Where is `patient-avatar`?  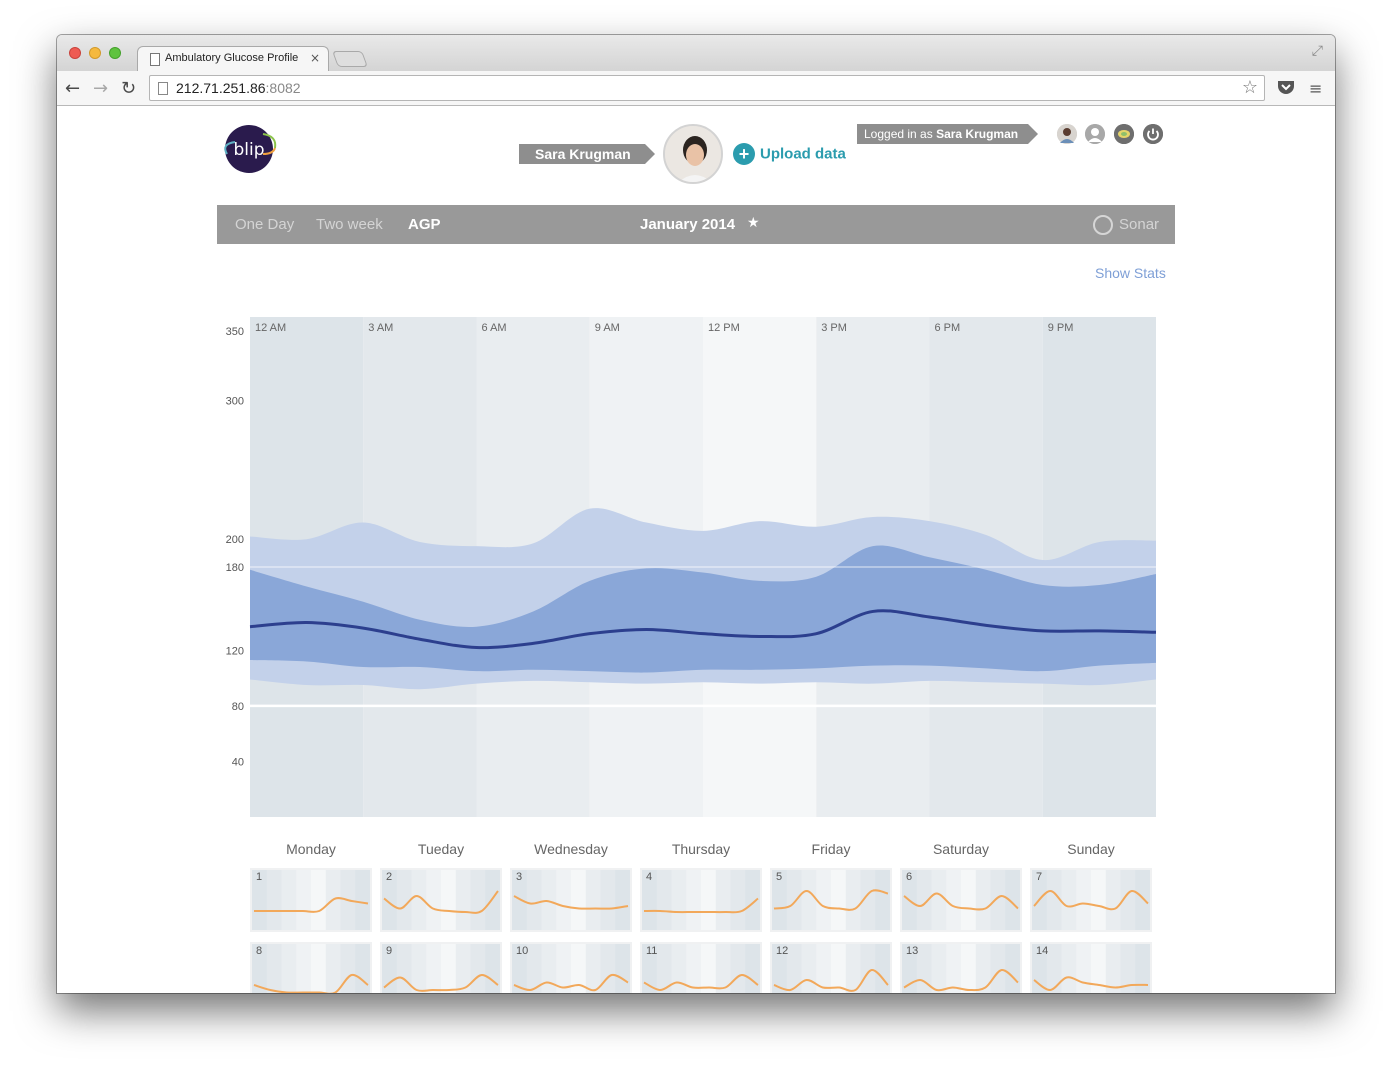
patient-avatar is located at coordinates (693, 154).